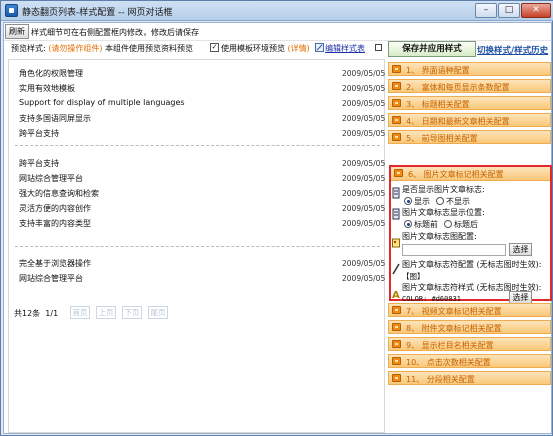  Describe the element at coordinates (431, 299) in the screenshot. I see `style-value: COLOR: #d60831` at that location.